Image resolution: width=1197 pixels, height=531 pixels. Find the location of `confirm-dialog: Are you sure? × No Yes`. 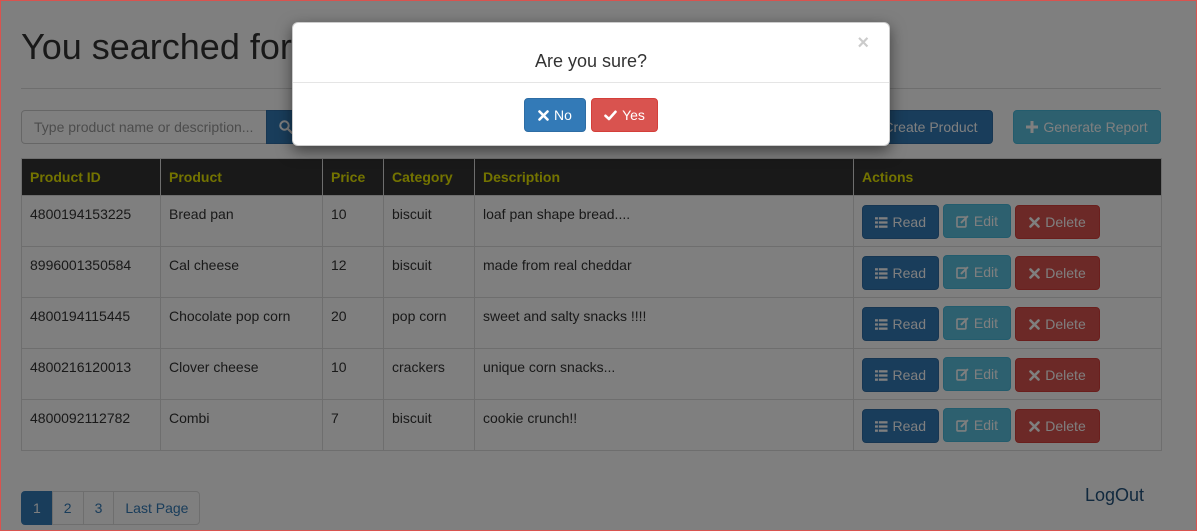

confirm-dialog: Are you sure? × No Yes is located at coordinates (591, 84).